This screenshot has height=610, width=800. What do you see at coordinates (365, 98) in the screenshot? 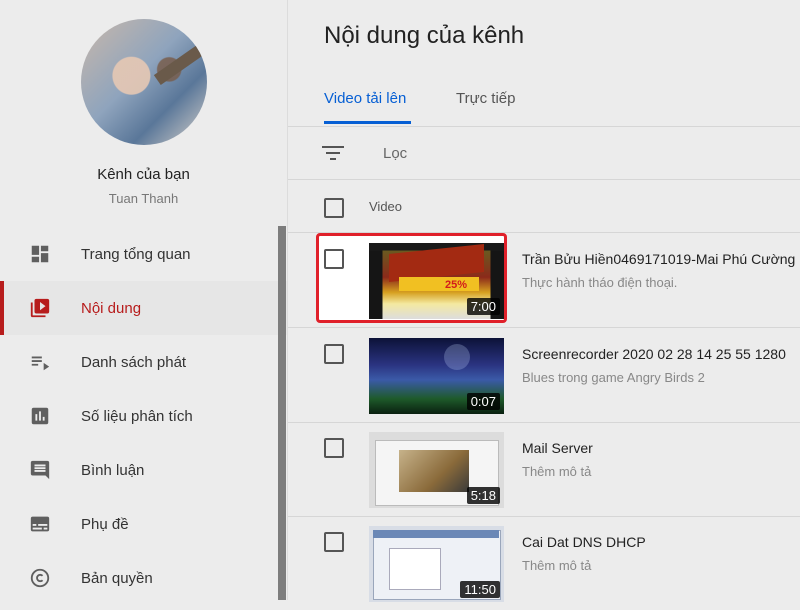
I see `tab-uploads: Video tải lên` at bounding box center [365, 98].